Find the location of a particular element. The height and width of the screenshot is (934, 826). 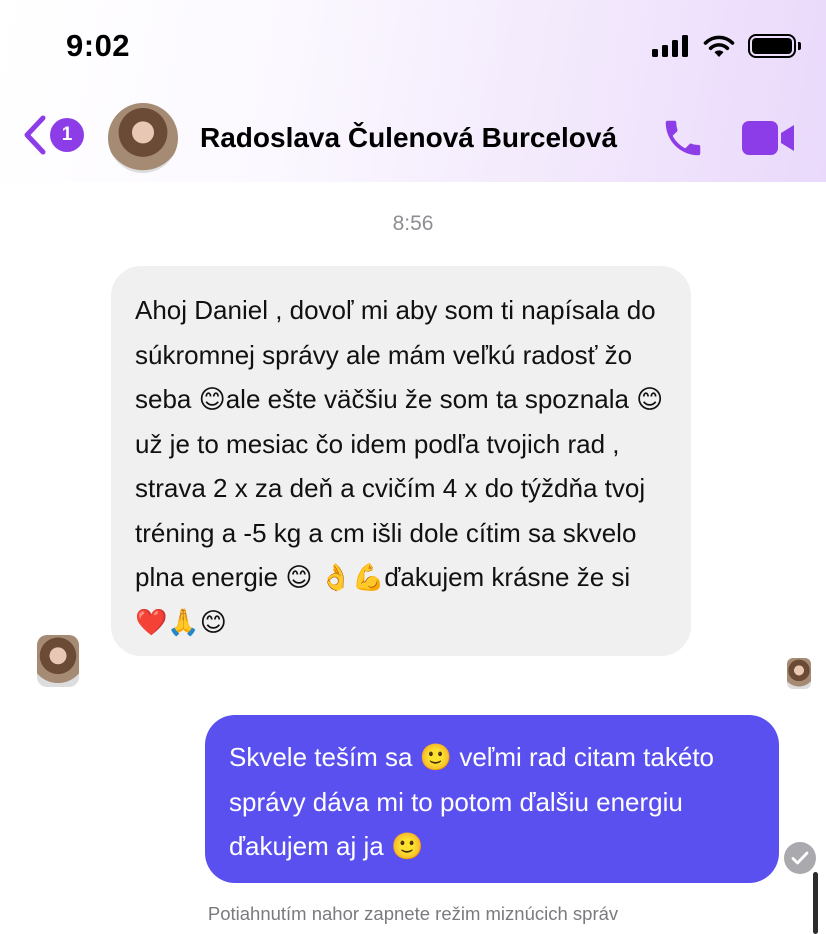

battery-icon is located at coordinates (774, 46).